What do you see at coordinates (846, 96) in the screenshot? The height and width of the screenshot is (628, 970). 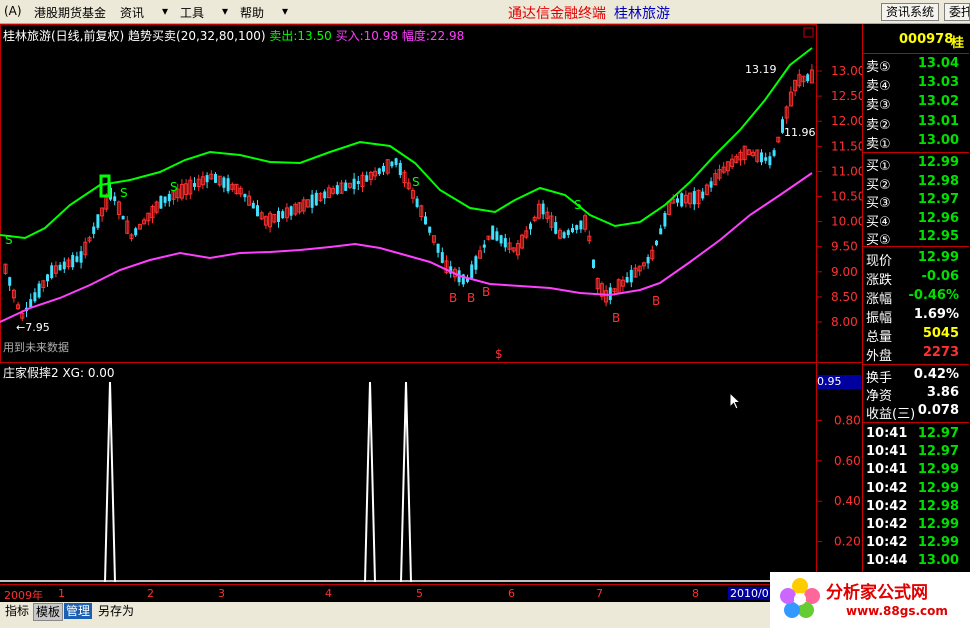 I see `price-tick-label: 12.50` at bounding box center [846, 96].